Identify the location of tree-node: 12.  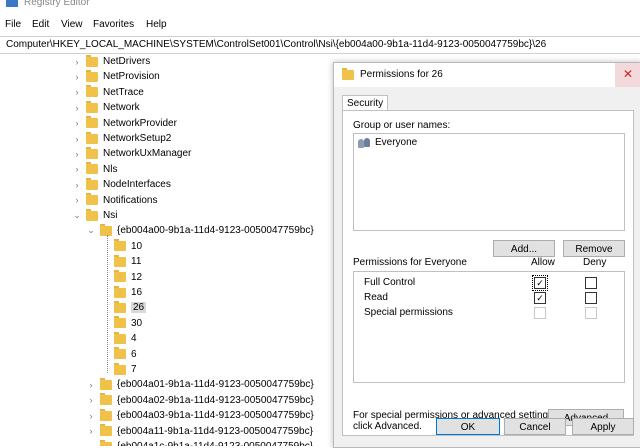
(121, 277).